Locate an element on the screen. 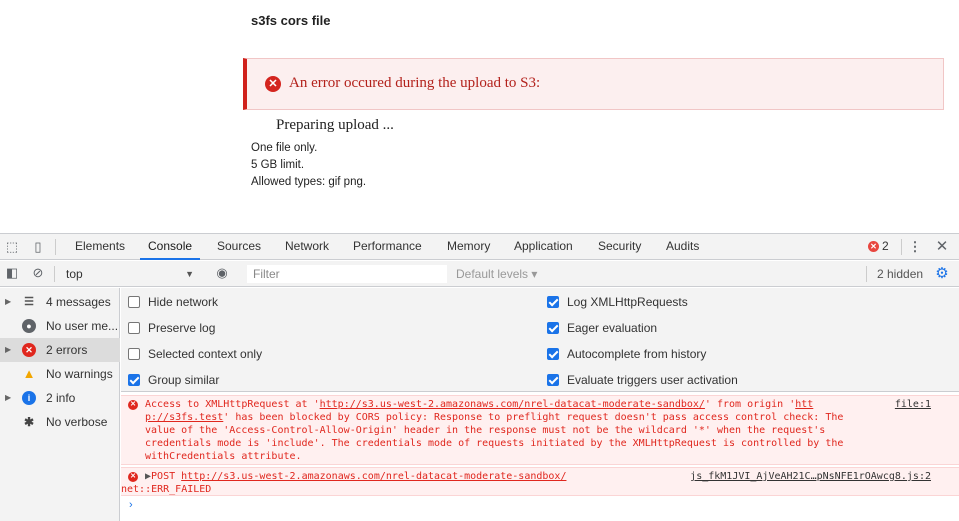 The width and height of the screenshot is (959, 521). tab-performance: Performance is located at coordinates (387, 247).